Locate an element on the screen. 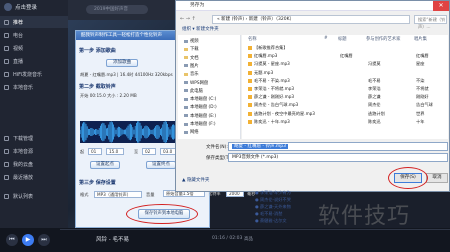  dialog-title: 另存为 is located at coordinates (312, 6).